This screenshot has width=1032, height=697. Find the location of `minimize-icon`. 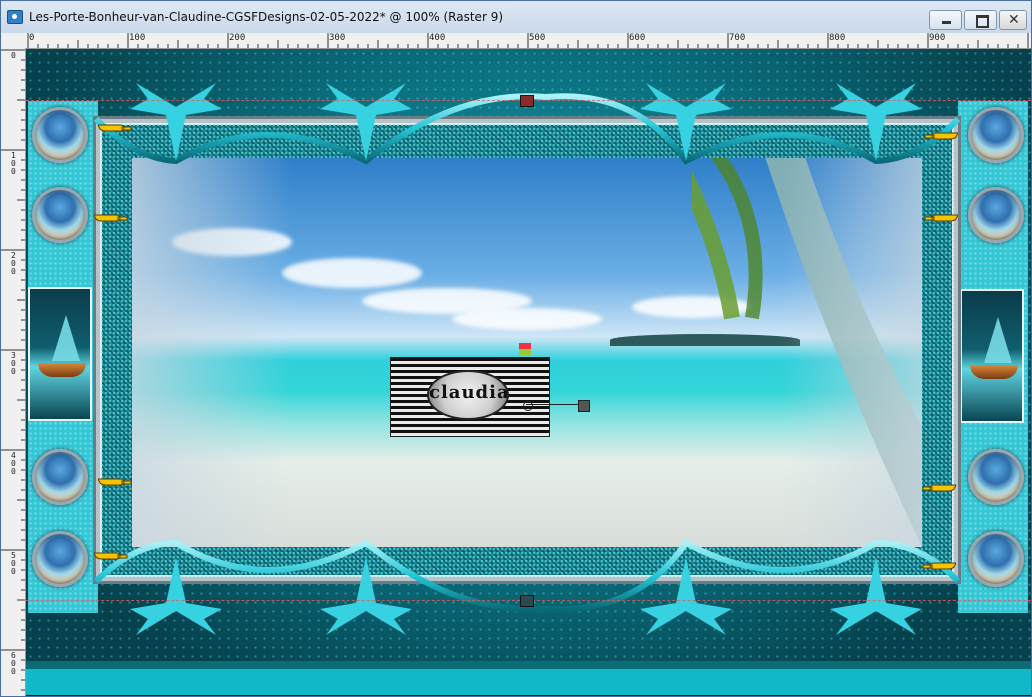

minimize-icon is located at coordinates (946, 22).